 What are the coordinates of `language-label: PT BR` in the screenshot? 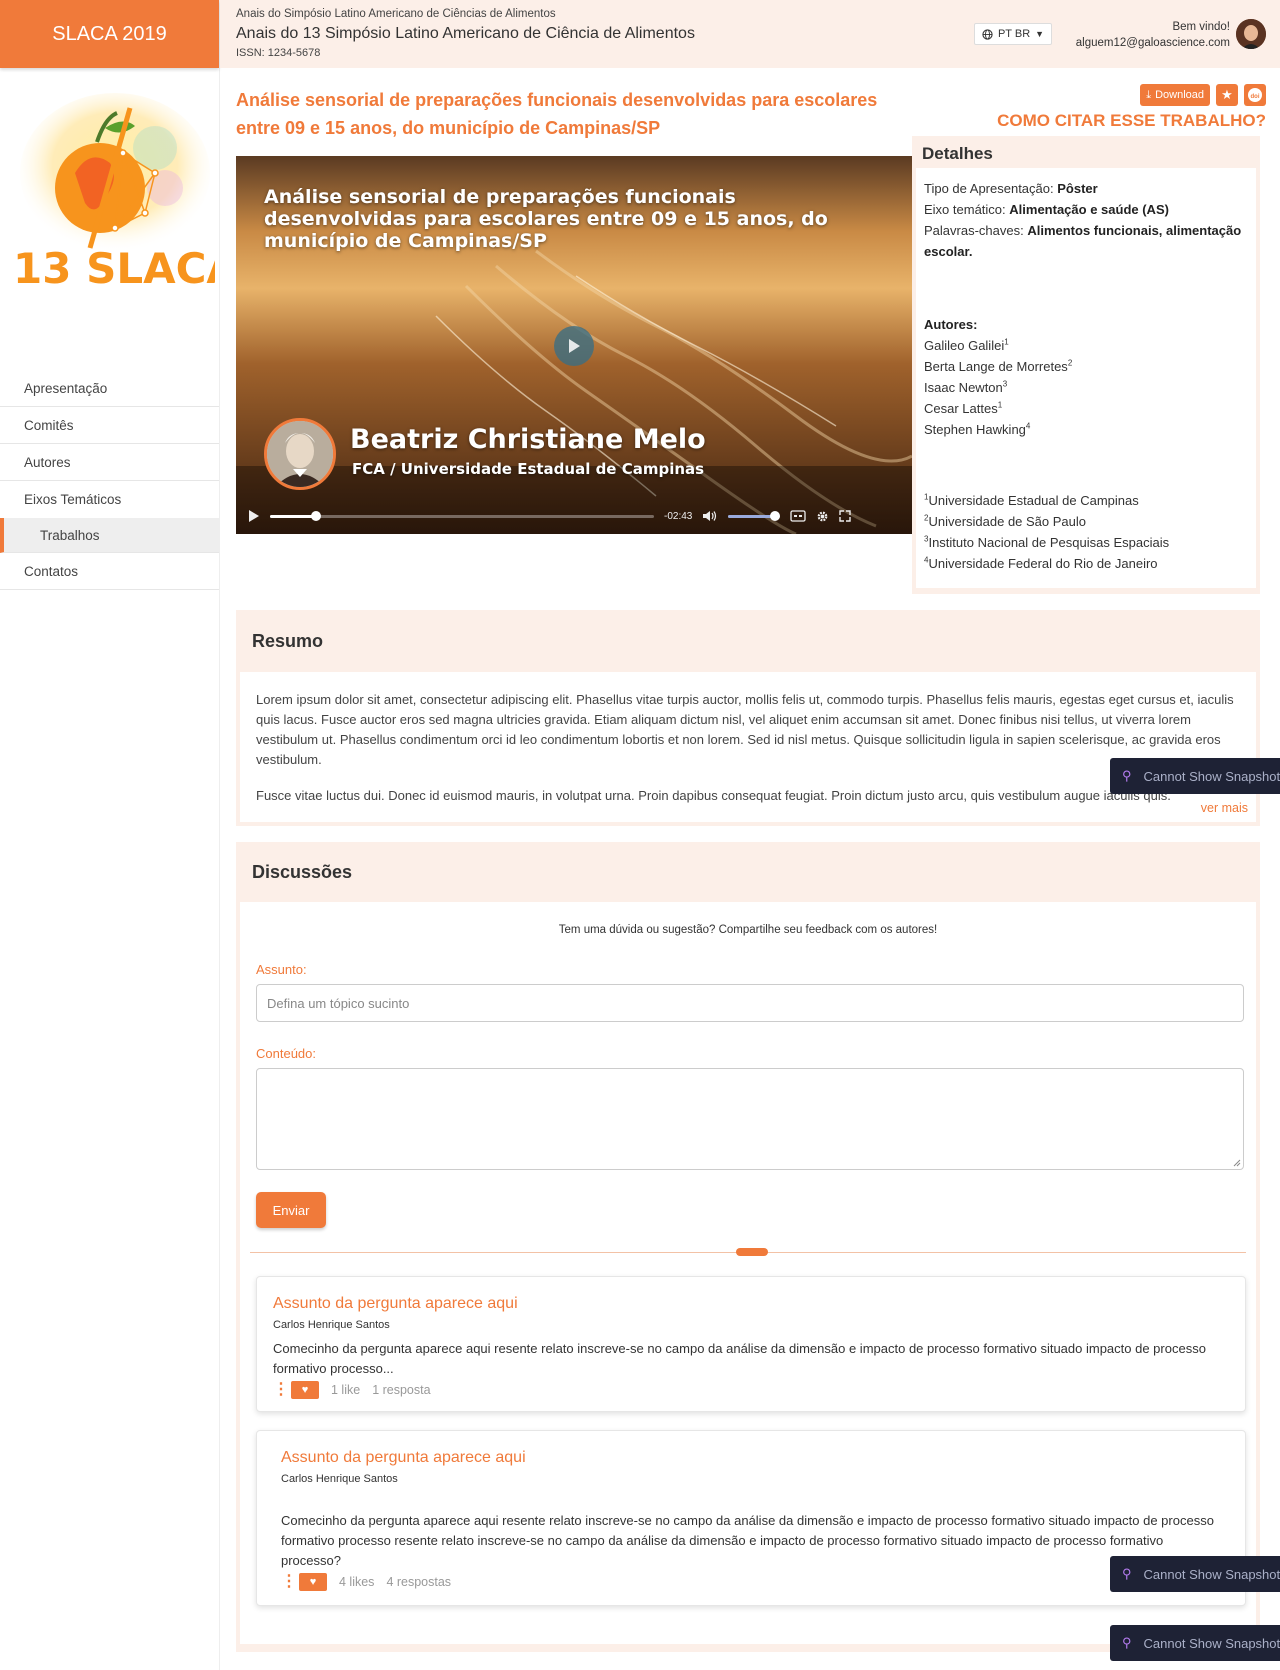 It's located at (1014, 34).